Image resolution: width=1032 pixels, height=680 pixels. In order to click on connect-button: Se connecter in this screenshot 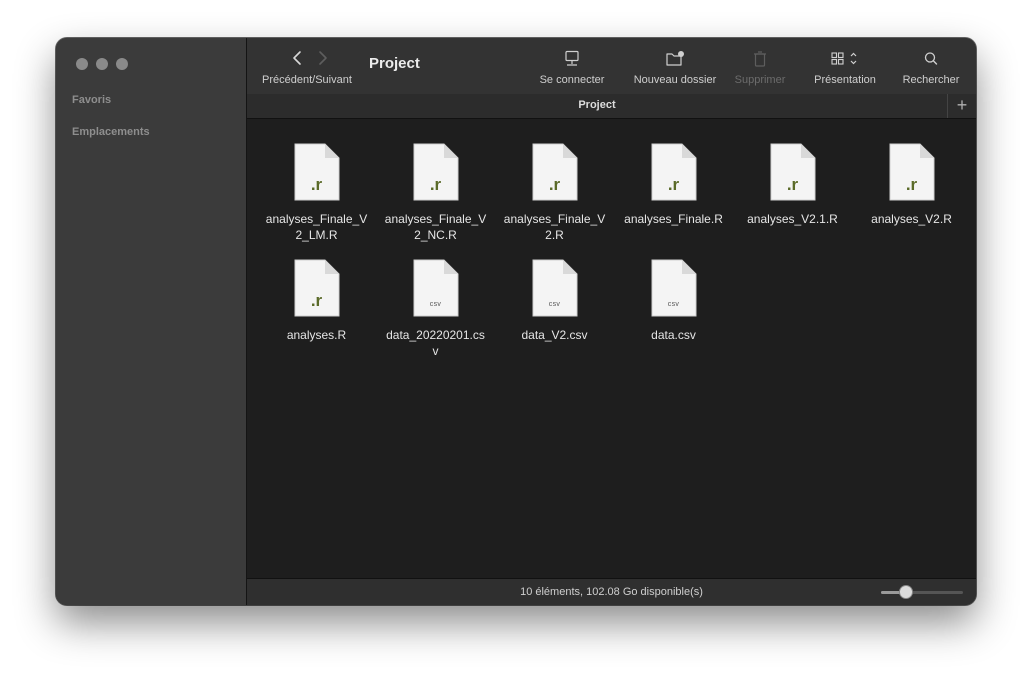, I will do `click(572, 66)`.